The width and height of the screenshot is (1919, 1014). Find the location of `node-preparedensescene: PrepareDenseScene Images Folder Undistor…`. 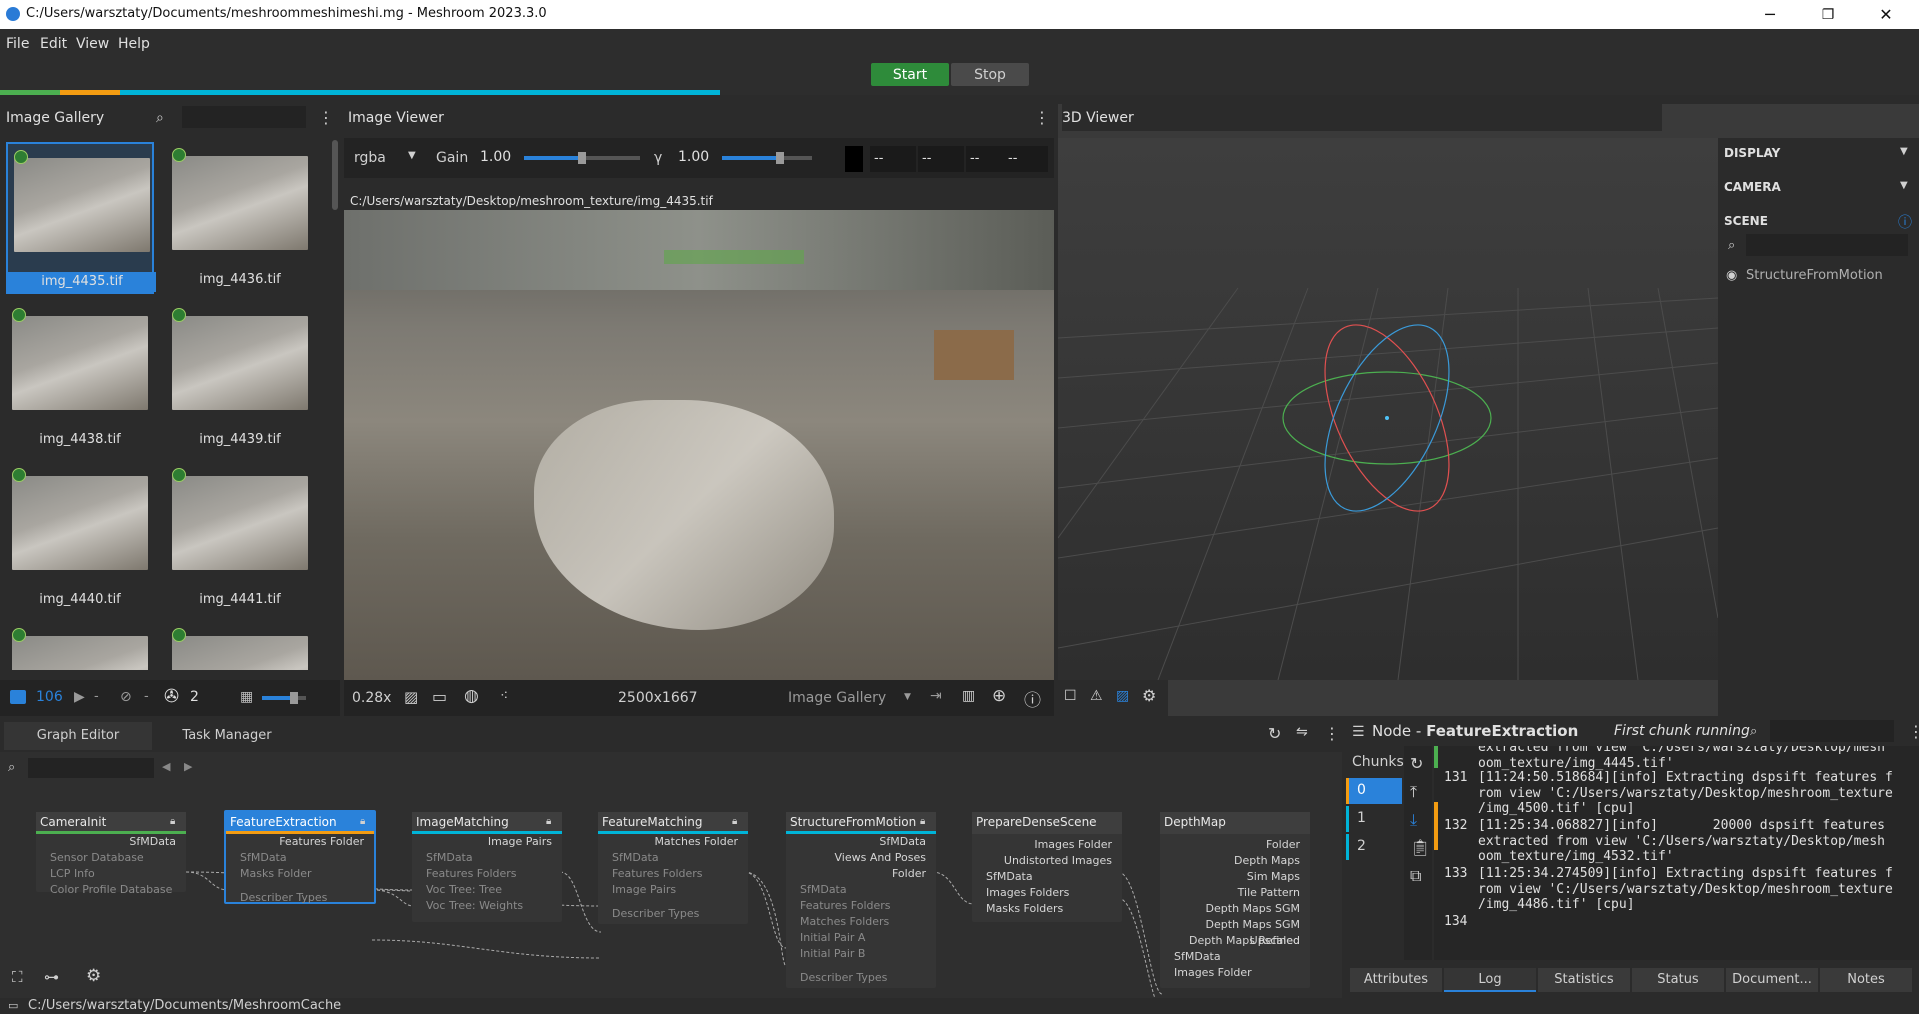

node-preparedensescene: PrepareDenseScene Images Folder Undistor… is located at coordinates (1047, 867).